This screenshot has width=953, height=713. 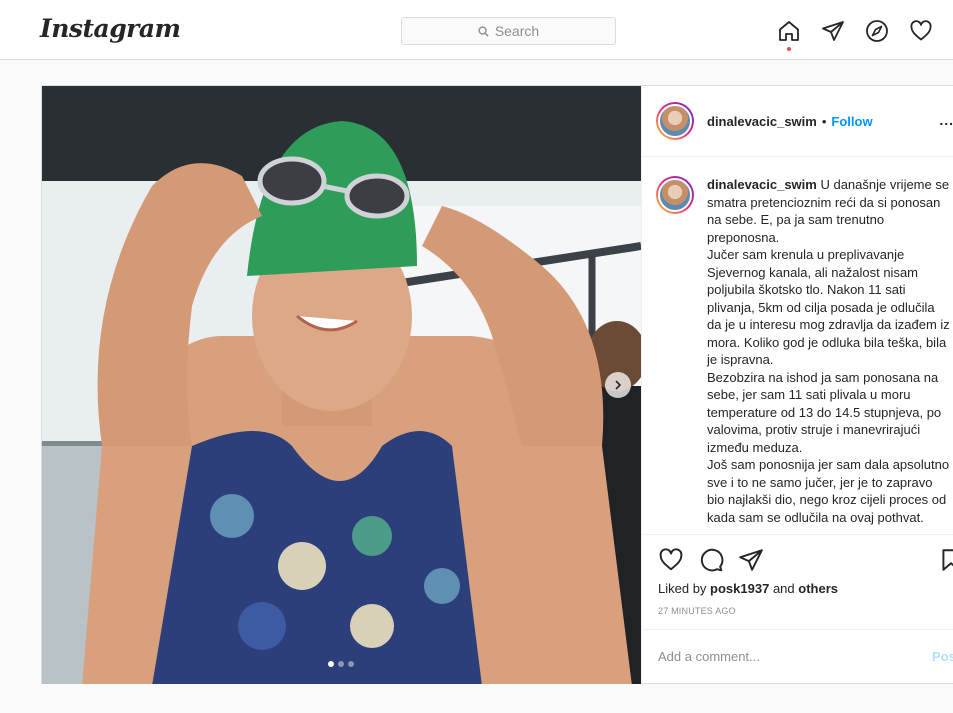 What do you see at coordinates (517, 31) in the screenshot?
I see `search-placeholder: Search` at bounding box center [517, 31].